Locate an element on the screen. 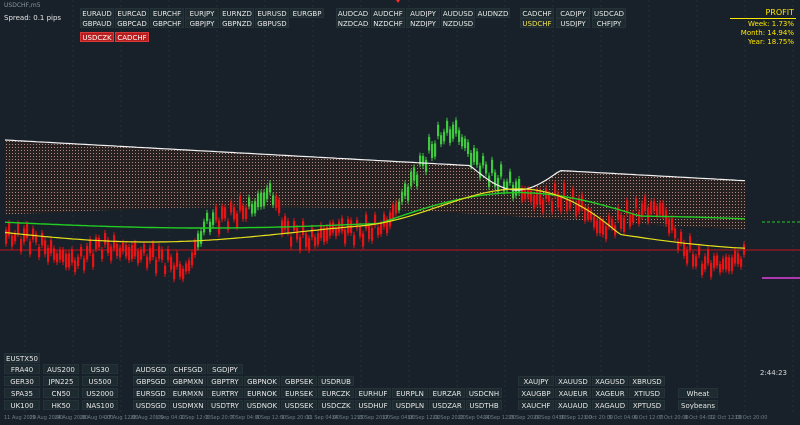  symbol-button-audchf: AUDCHF is located at coordinates (388, 13).